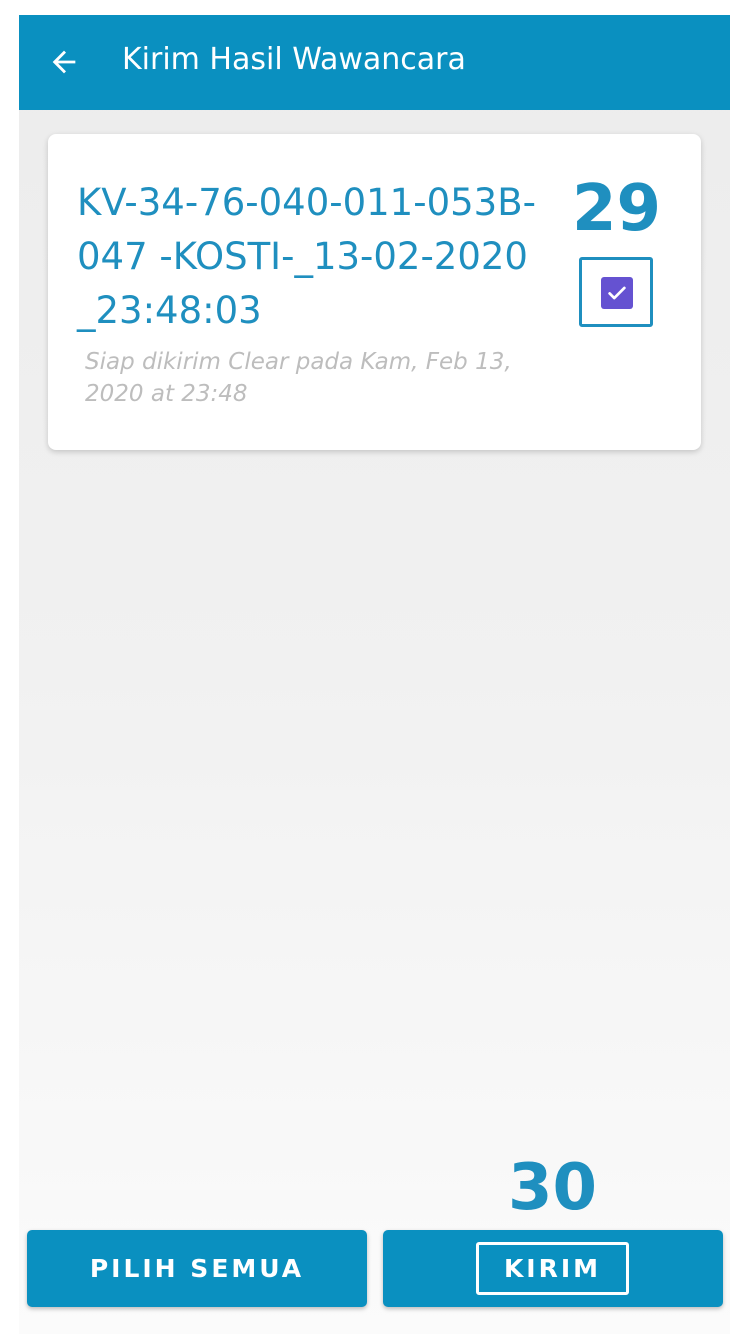 This screenshot has height=1334, width=750. I want to click on page-title: Kirim Hasil Wawancara, so click(294, 59).